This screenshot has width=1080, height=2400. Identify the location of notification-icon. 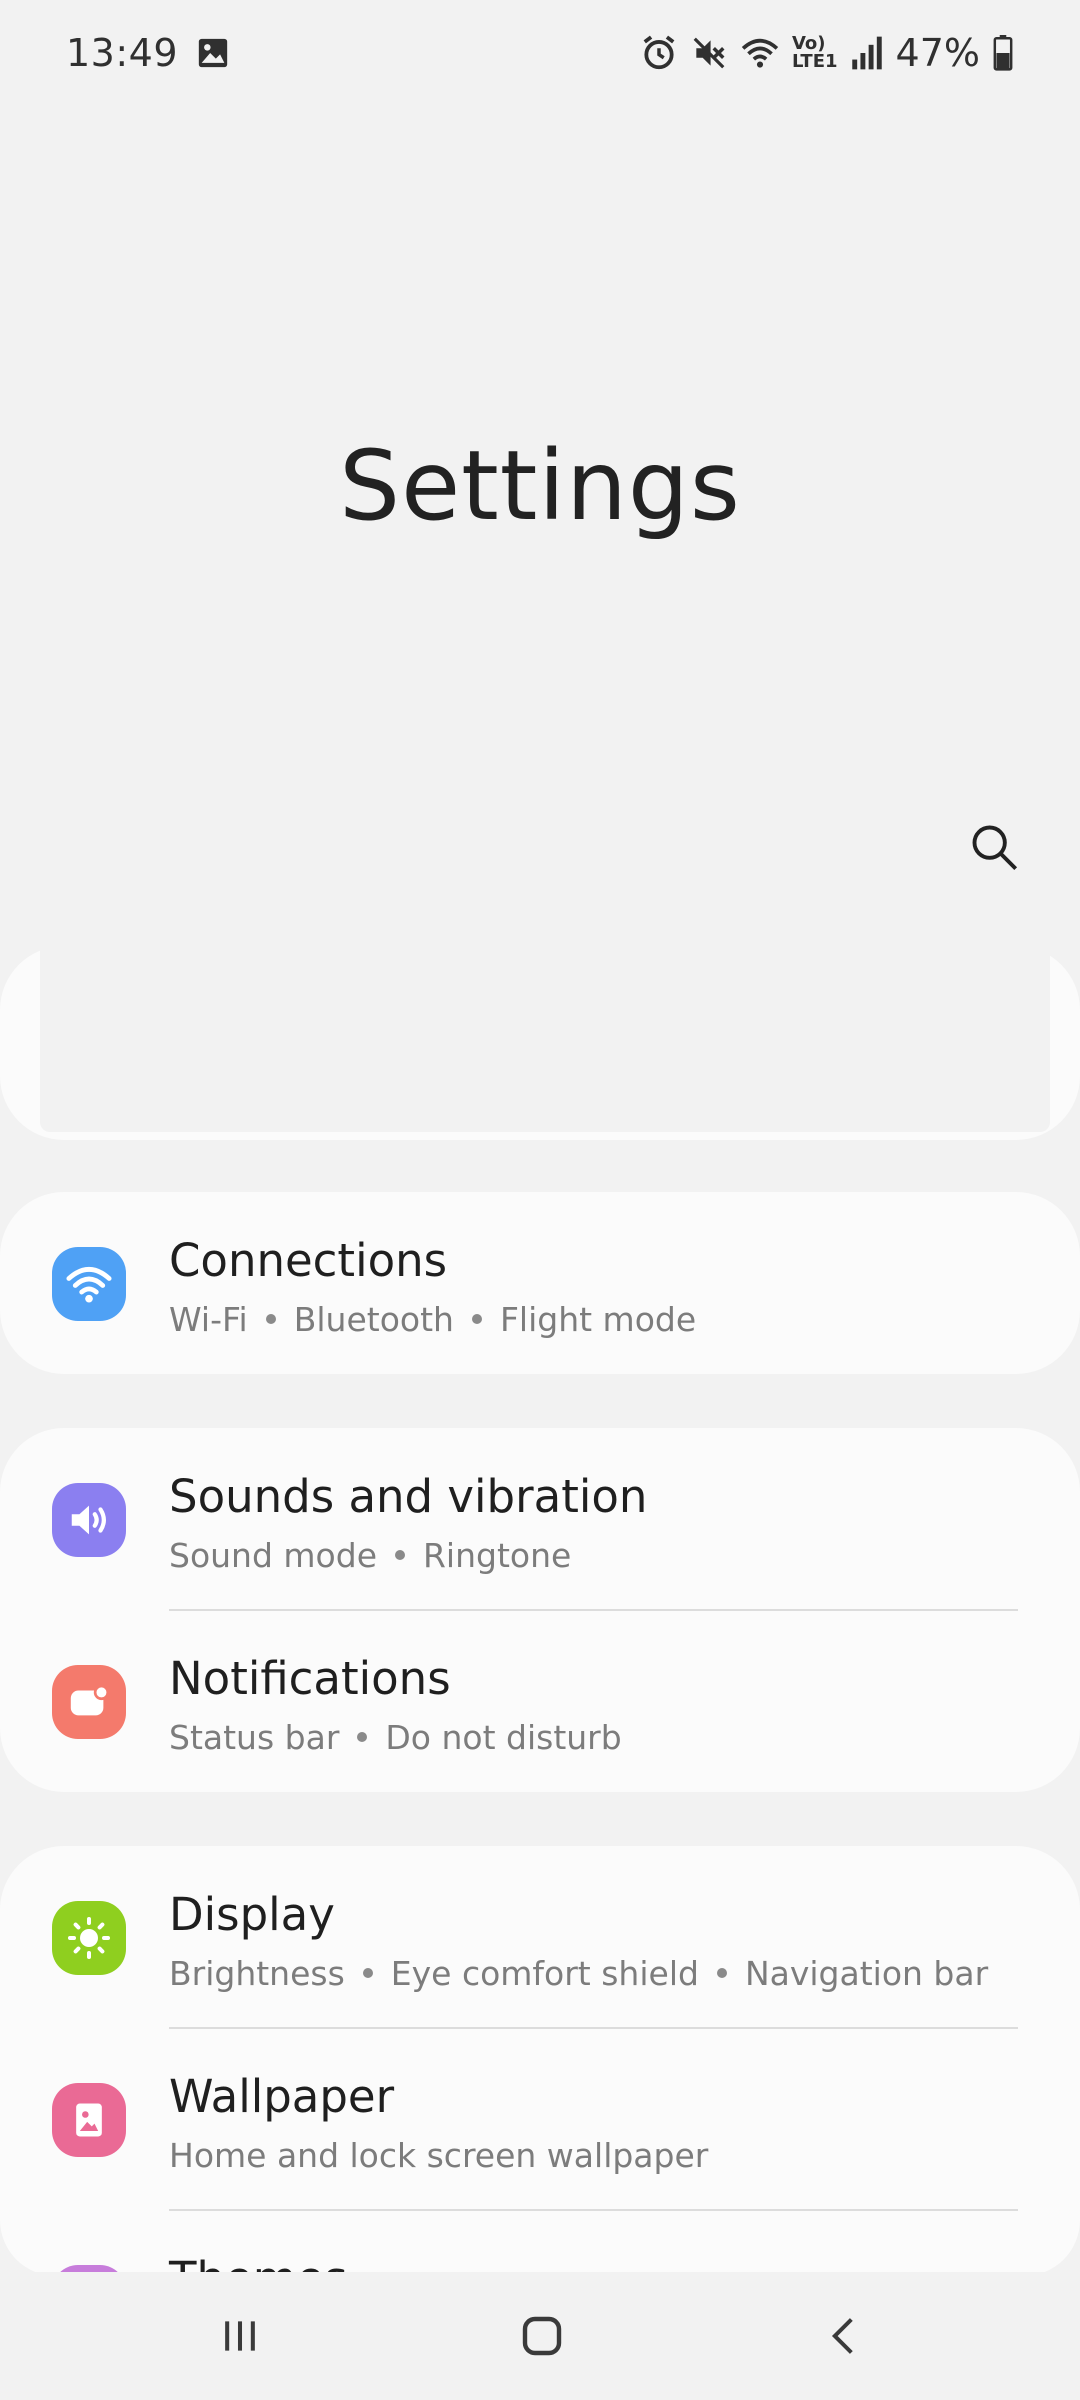
(89, 1702).